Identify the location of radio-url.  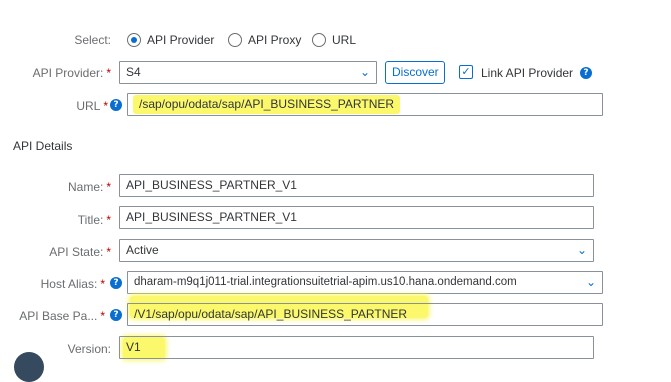
(319, 40).